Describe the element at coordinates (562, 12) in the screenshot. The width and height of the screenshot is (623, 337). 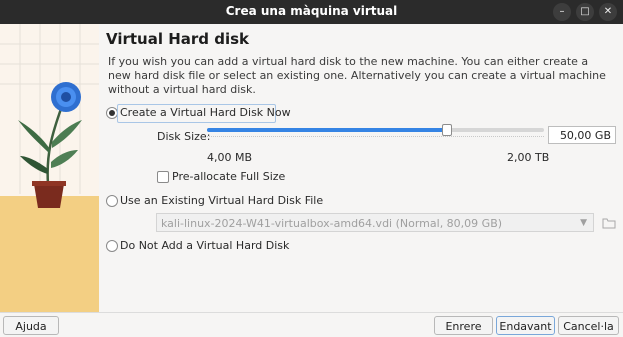
I see `minimize-button: –` at that location.